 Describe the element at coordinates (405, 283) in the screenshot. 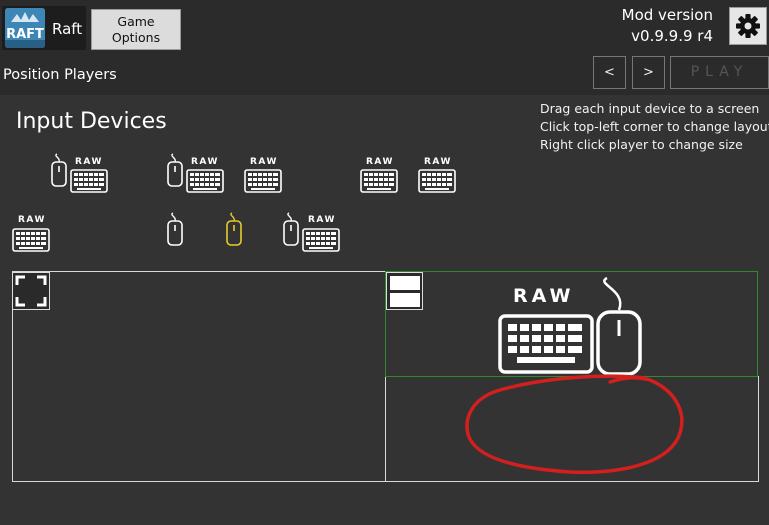

I see `split-icon-top` at that location.